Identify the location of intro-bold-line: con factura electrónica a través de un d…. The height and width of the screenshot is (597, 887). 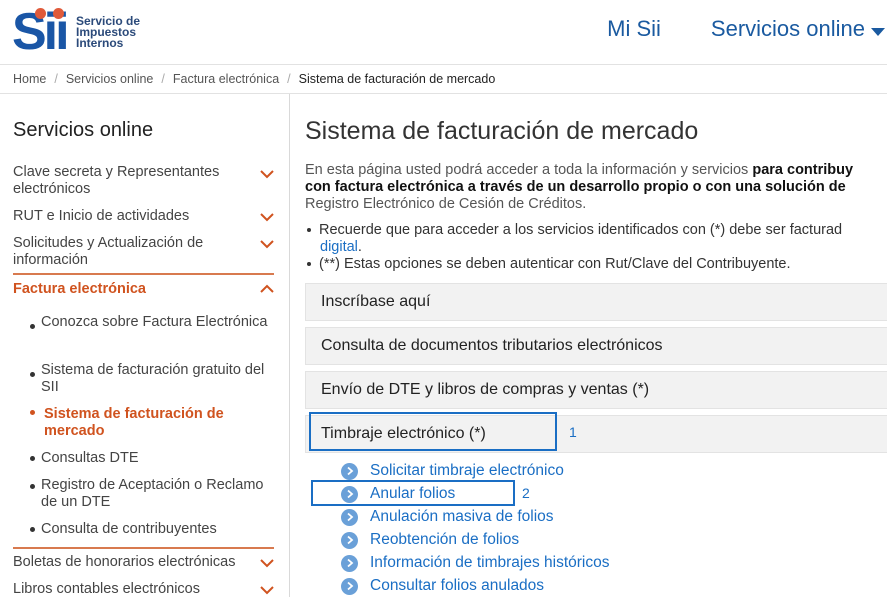
(575, 187).